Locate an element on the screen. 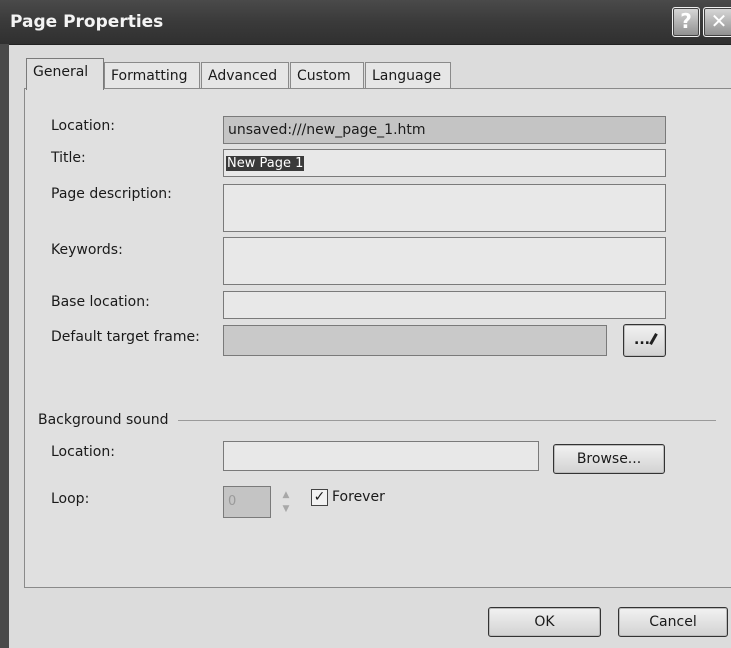  forever-checkbox: ✓ is located at coordinates (319, 497).